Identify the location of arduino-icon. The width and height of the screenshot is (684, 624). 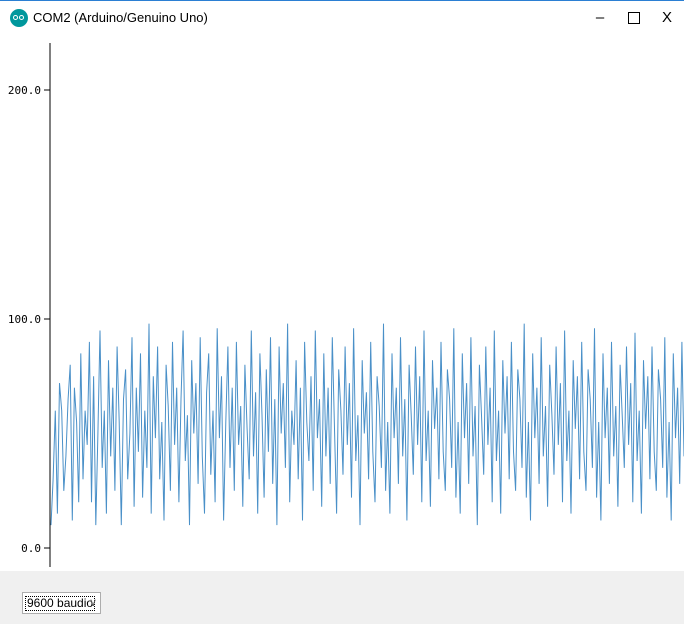
(19, 18).